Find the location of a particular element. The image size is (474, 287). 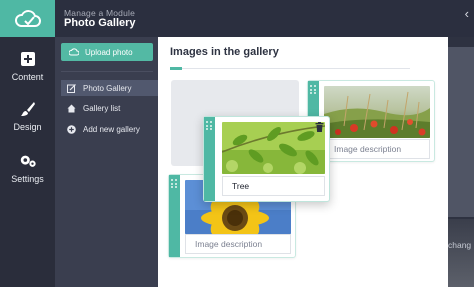

gears-icon is located at coordinates (28, 161).